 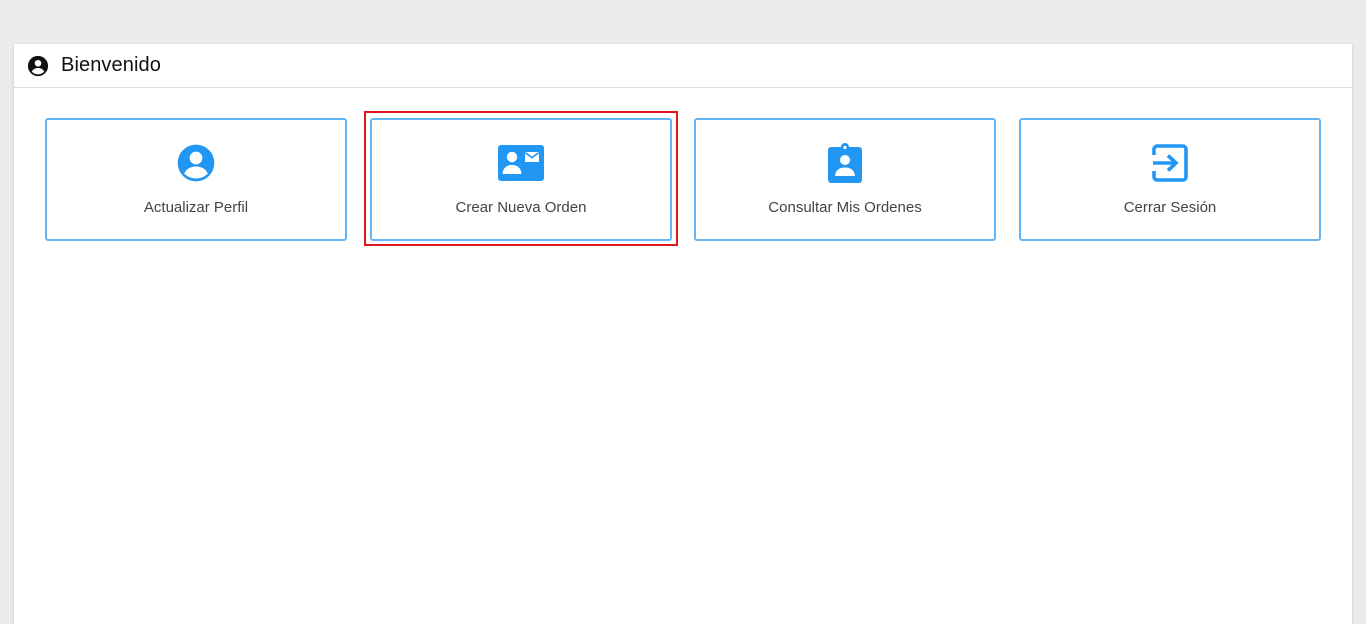 I want to click on card-header: Bienvenido, so click(x=683, y=66).